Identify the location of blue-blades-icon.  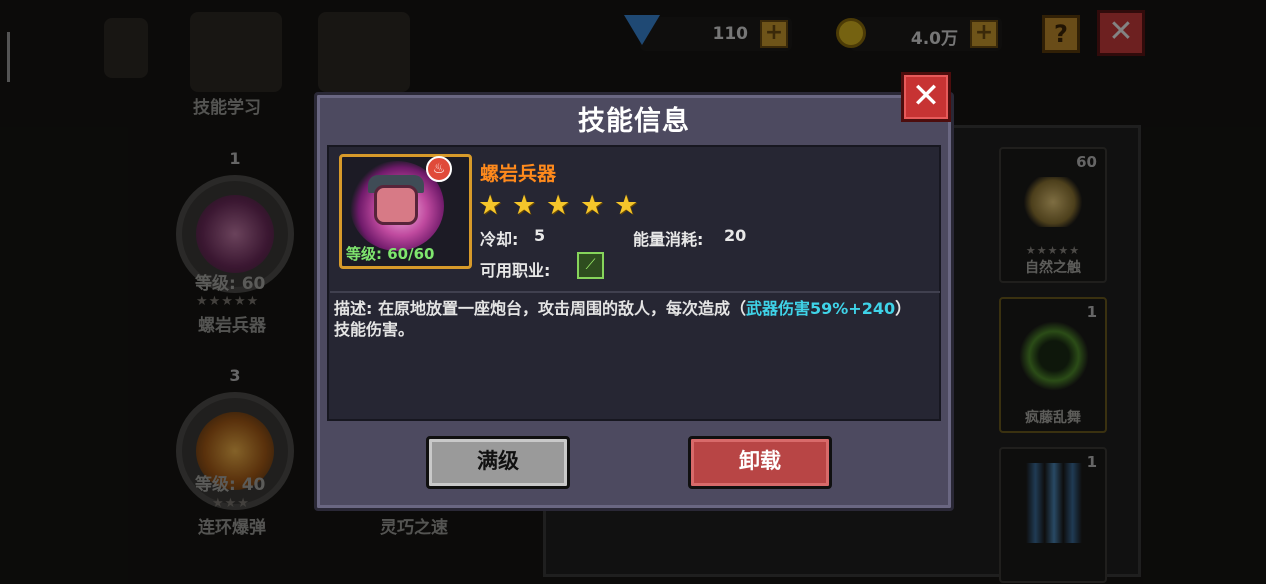
(1054, 503).